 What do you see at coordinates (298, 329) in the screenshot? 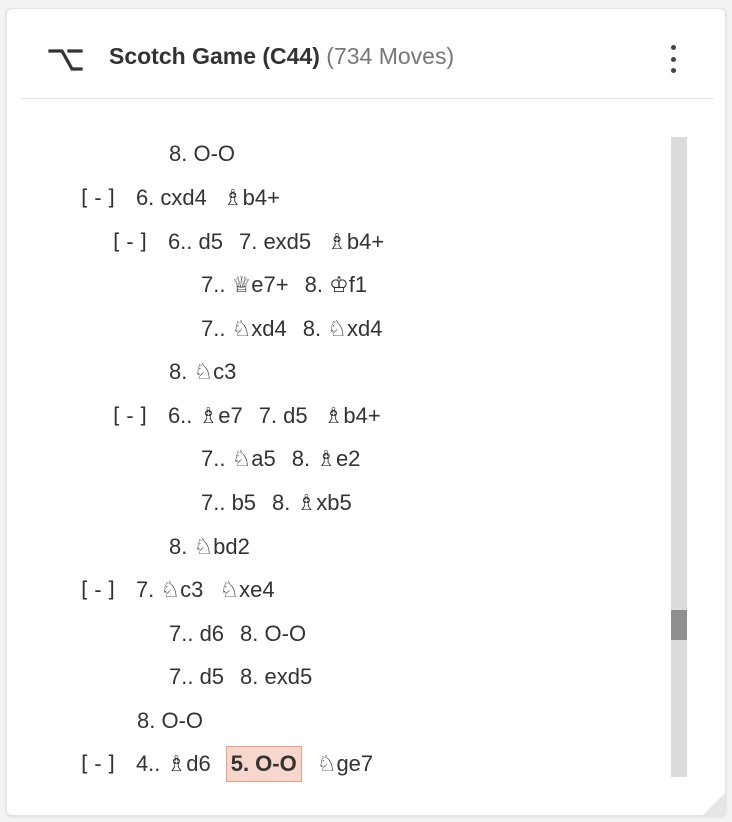
I see `move-row: 7.. ♘xd4 8. ♘xd4` at bounding box center [298, 329].